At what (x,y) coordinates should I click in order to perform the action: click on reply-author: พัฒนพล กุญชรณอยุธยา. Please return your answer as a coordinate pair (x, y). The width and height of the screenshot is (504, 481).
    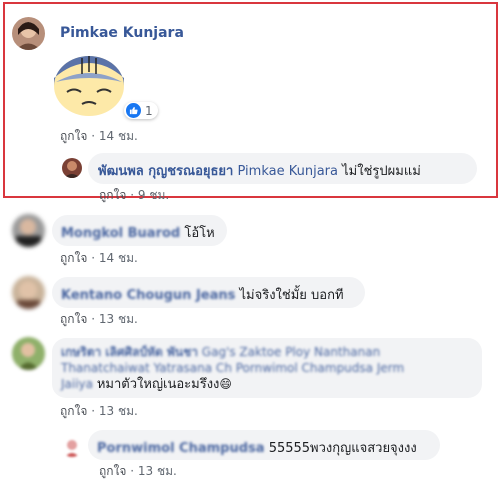
    Looking at the image, I should click on (165, 171).